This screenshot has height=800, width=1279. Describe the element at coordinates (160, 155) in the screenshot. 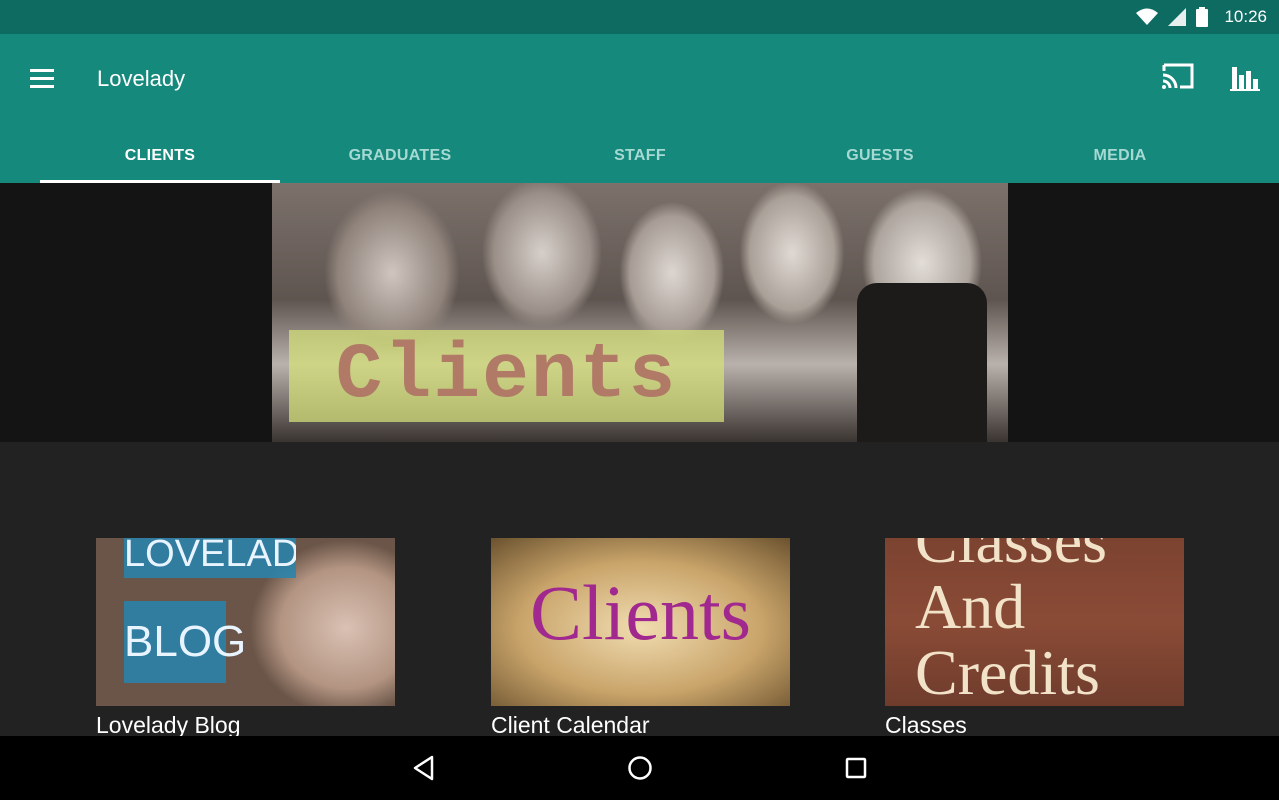

I see `tab-clients: CLIENTS` at that location.